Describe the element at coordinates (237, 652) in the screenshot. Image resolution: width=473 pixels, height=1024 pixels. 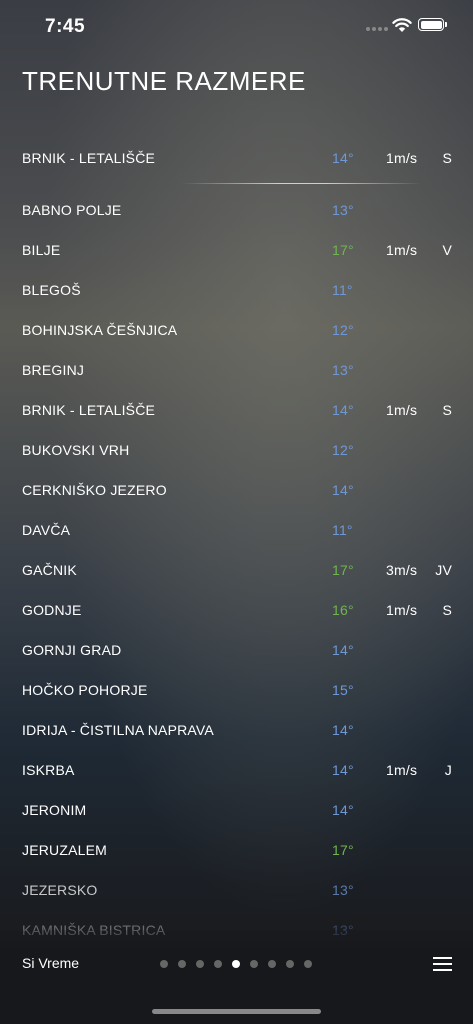
I see `station-row: GORNJI GRAD 14°` at that location.